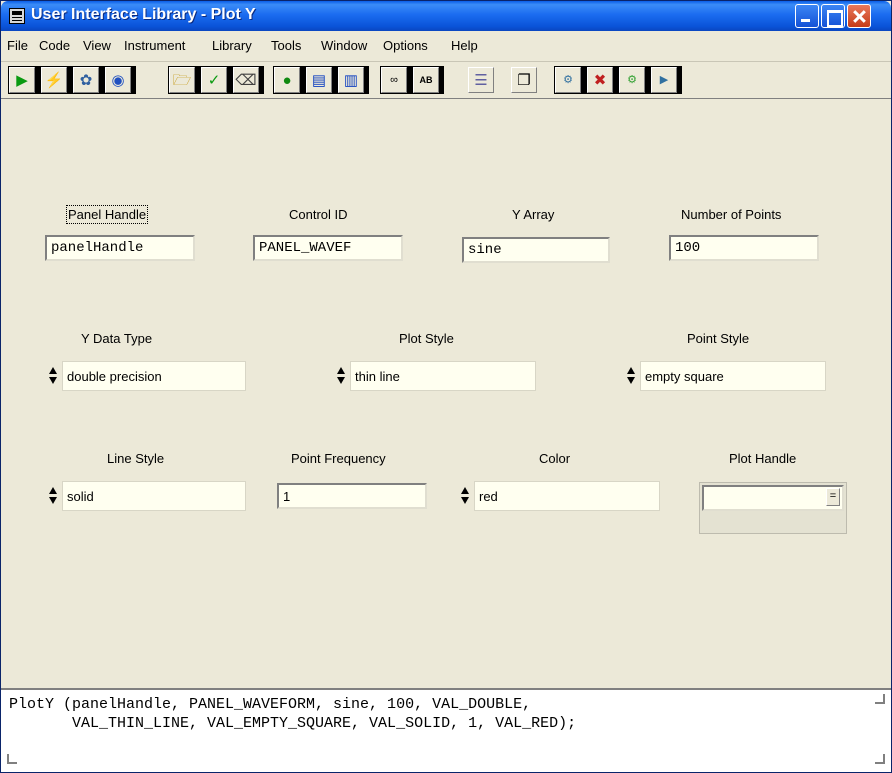 The image size is (892, 773). I want to click on list-icon: ☰, so click(481, 80).